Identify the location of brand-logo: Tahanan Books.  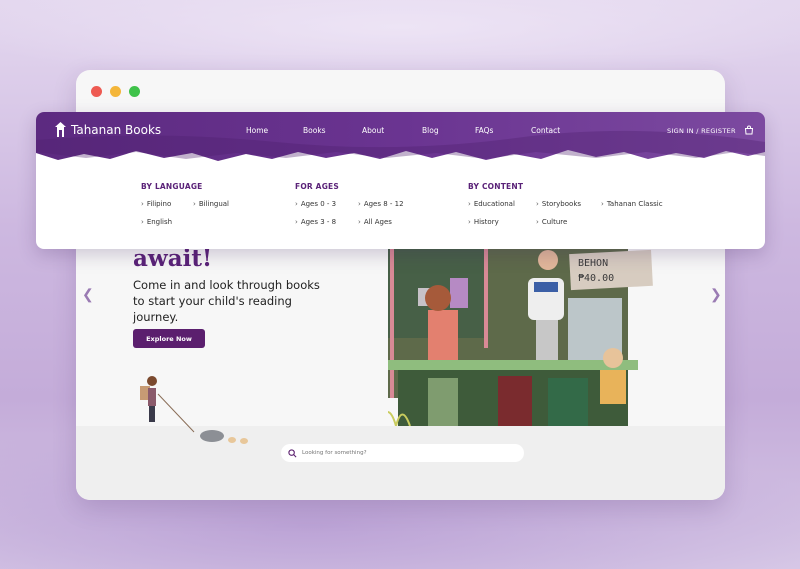
(108, 129).